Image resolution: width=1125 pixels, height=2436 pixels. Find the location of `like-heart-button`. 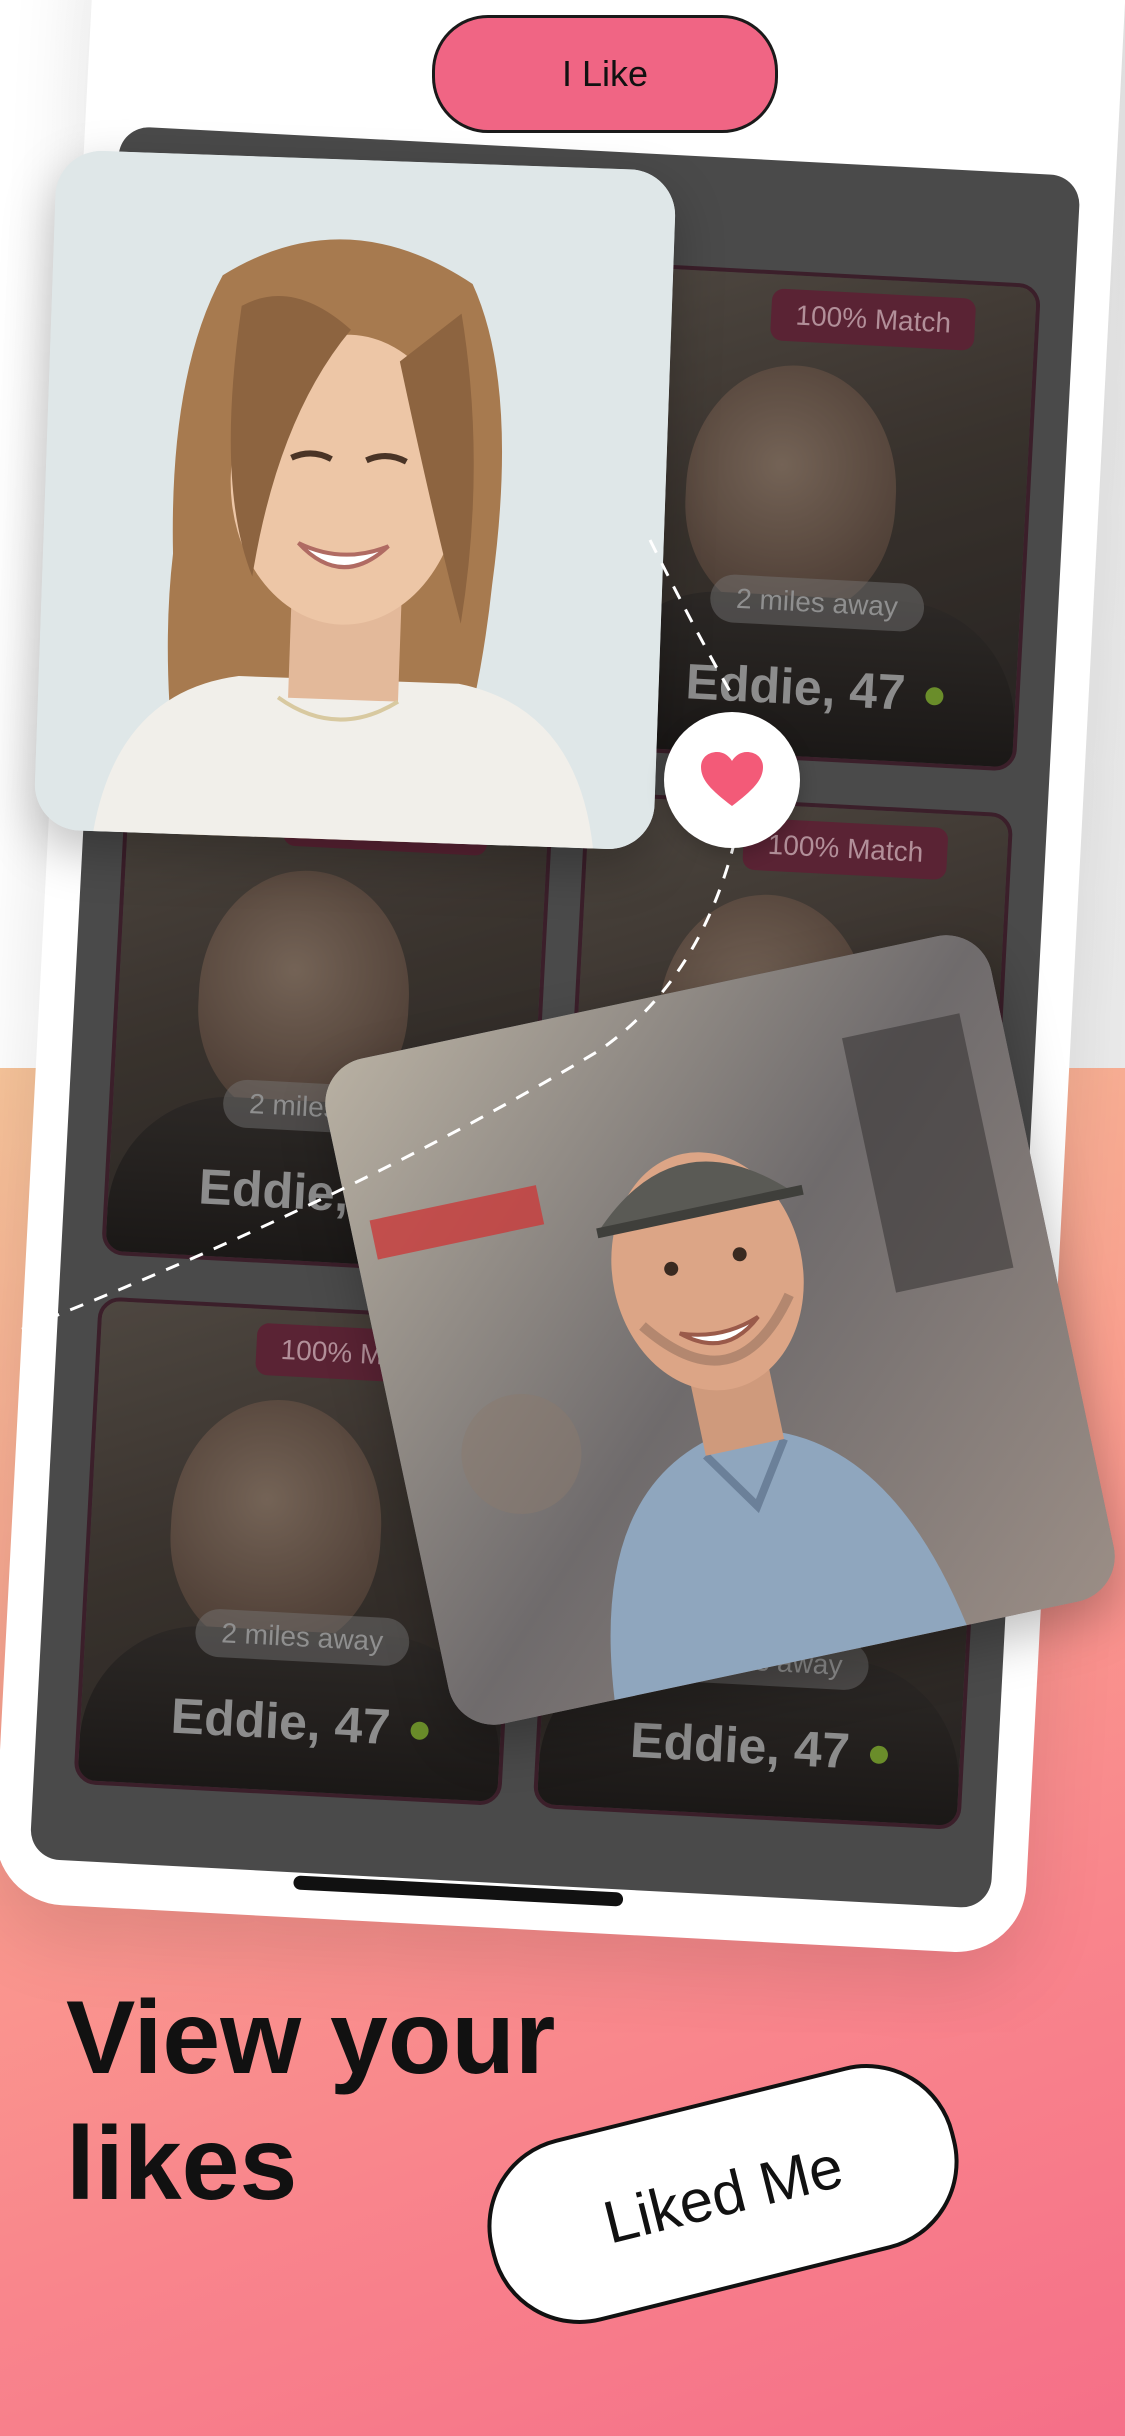

like-heart-button is located at coordinates (732, 780).